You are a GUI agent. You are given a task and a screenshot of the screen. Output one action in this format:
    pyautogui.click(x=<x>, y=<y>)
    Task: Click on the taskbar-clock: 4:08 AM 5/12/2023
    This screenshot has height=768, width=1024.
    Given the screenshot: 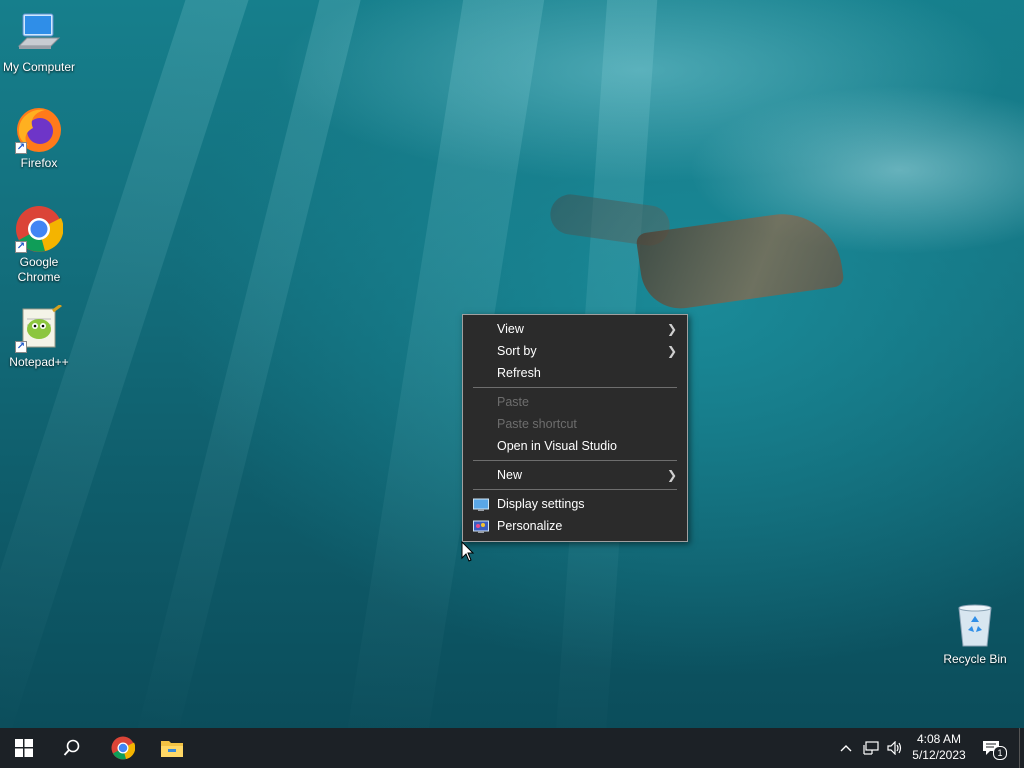 What is the action you would take?
    pyautogui.click(x=939, y=748)
    